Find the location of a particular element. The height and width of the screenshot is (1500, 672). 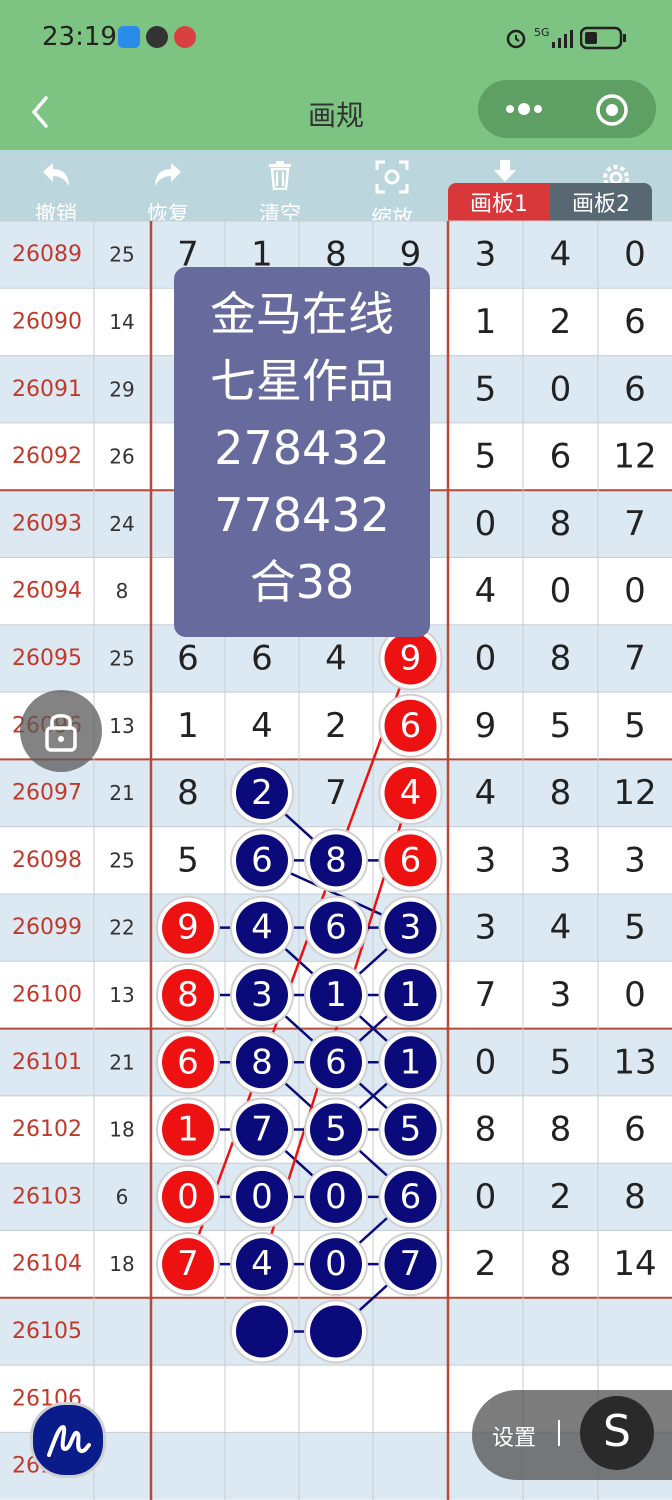

divider is located at coordinates (559, 1433).